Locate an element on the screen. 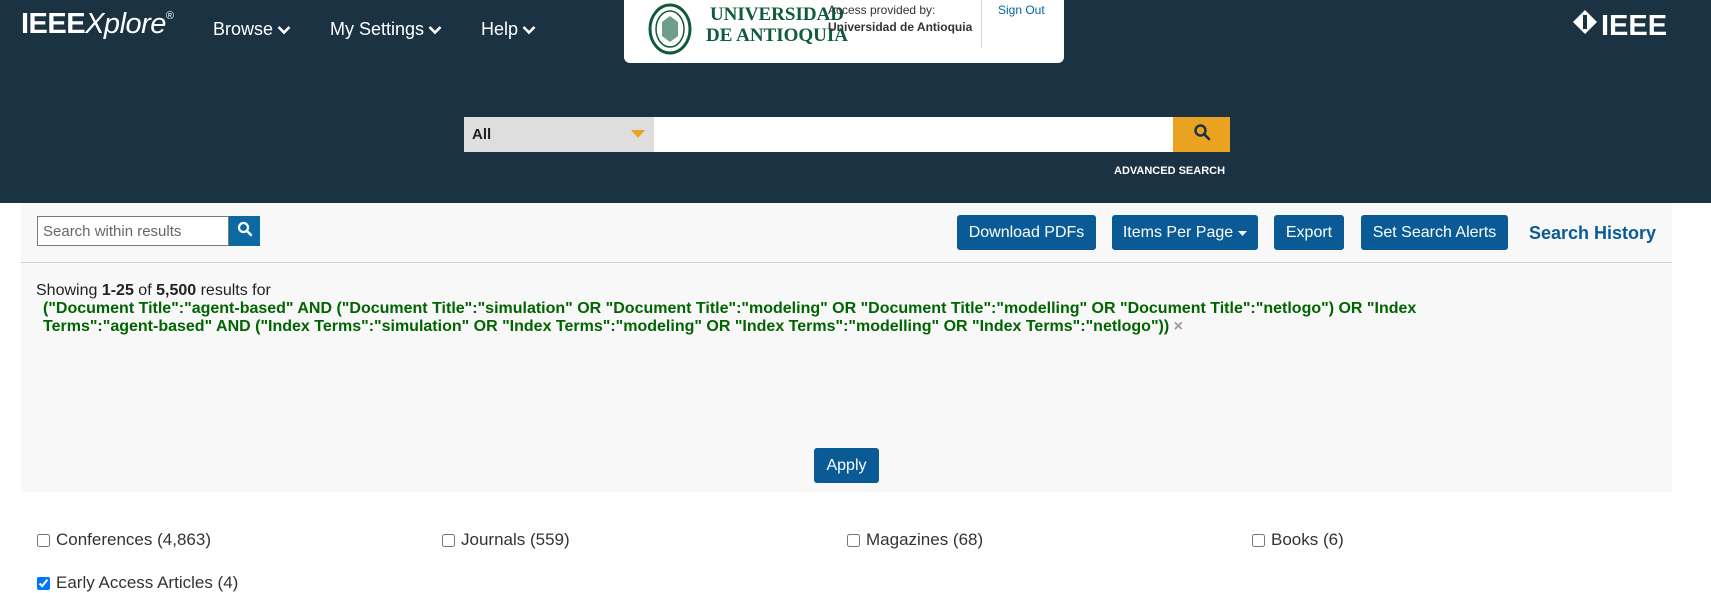 This screenshot has height=593, width=1711. results-total: 5,500 is located at coordinates (176, 290).